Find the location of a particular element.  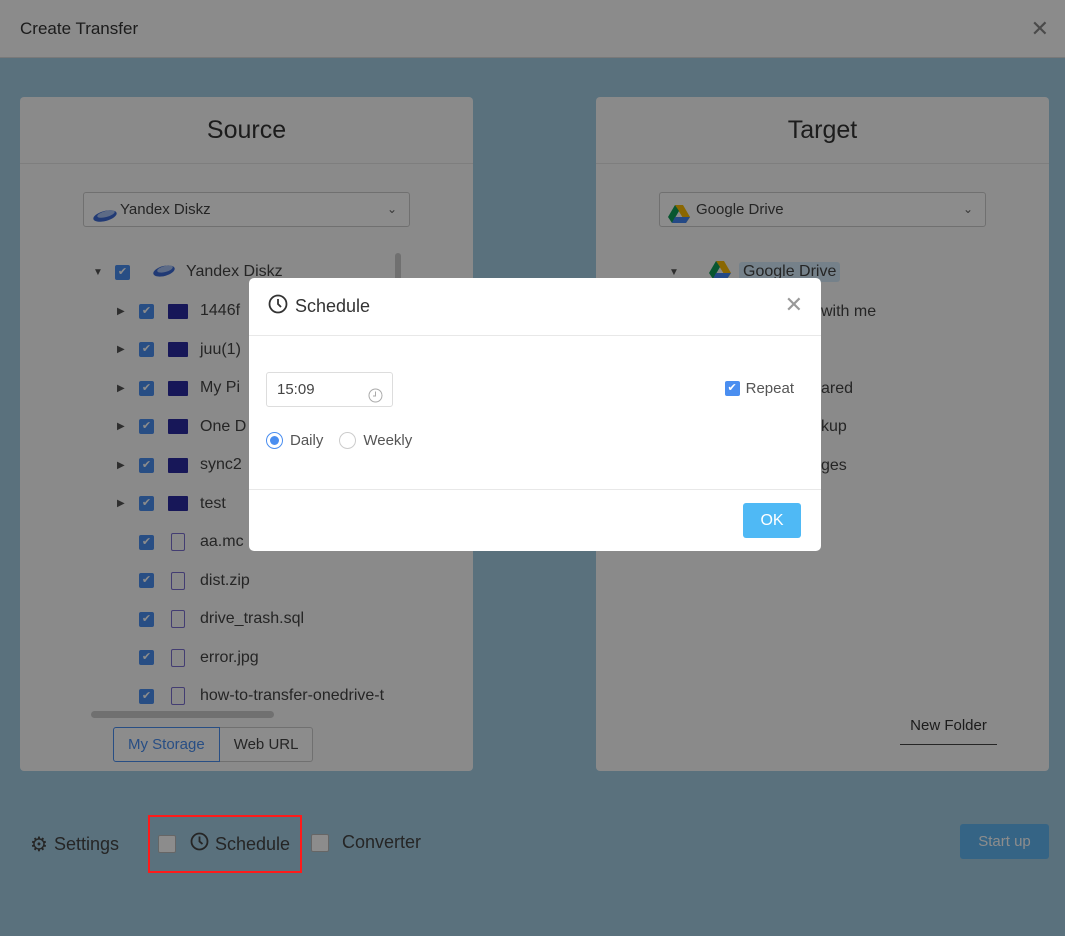

time-value: 15:09 is located at coordinates (296, 389).